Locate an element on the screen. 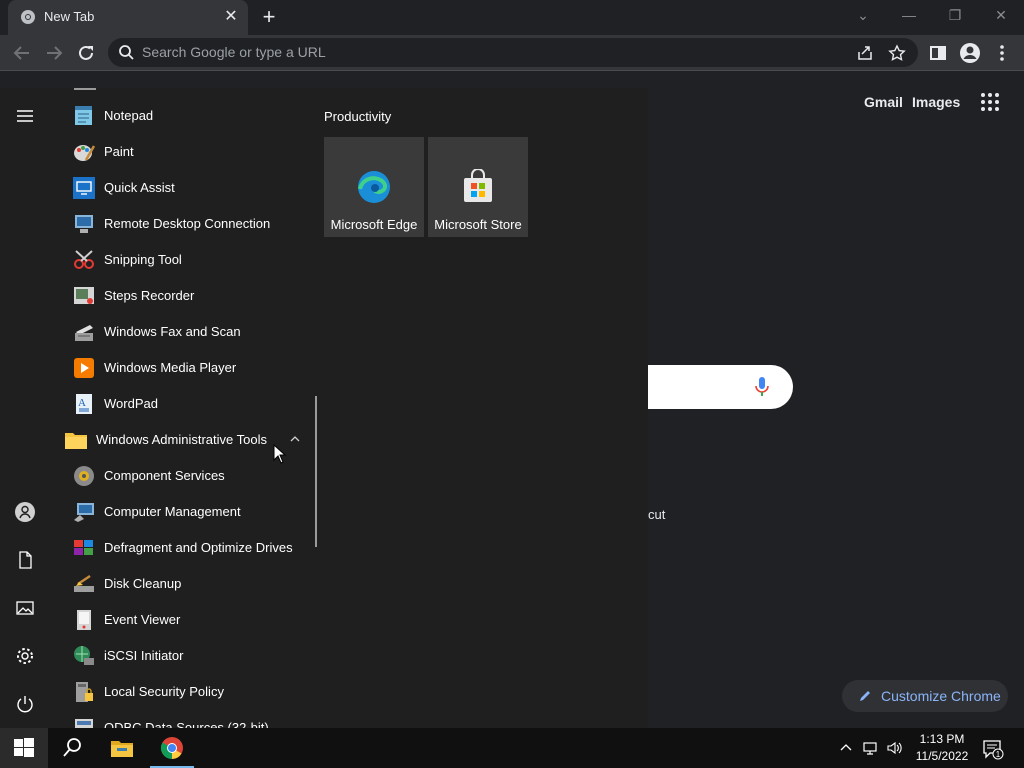  app-label: Windows Fax and Scan is located at coordinates (172, 331).